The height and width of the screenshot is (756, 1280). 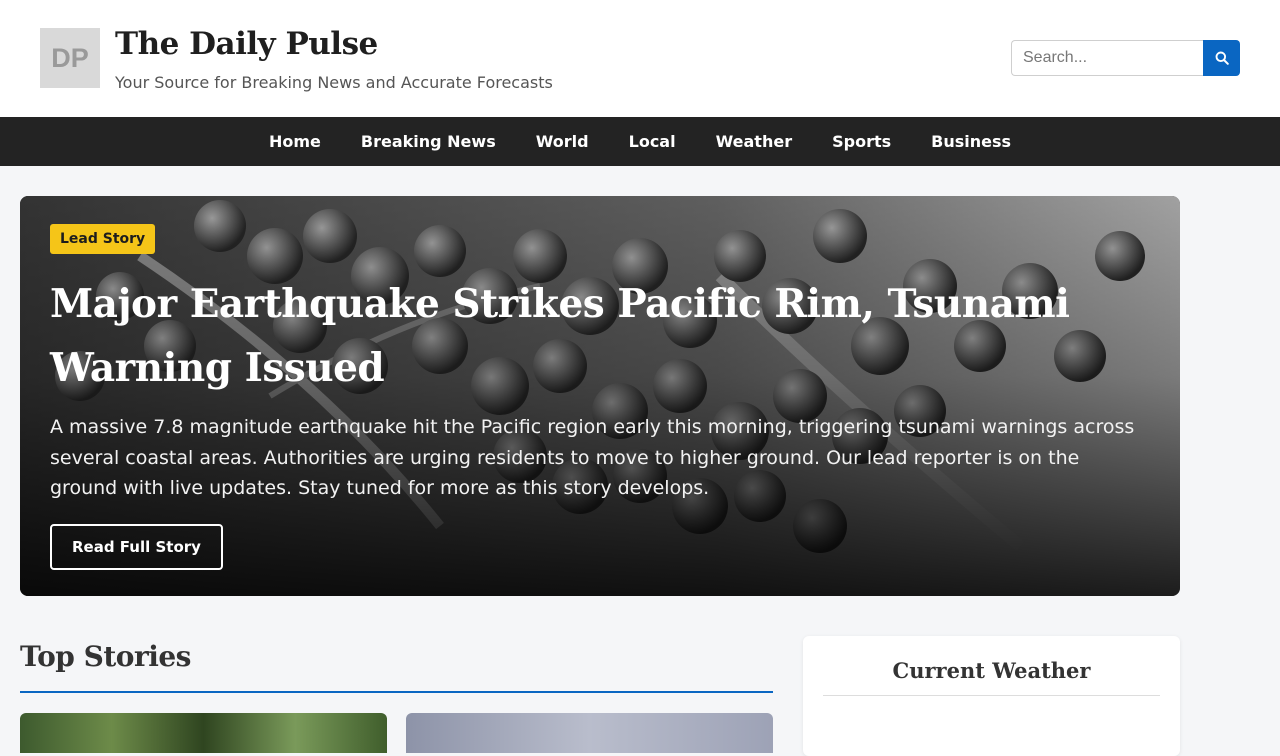 What do you see at coordinates (562, 141) in the screenshot?
I see `nav-item-world: World` at bounding box center [562, 141].